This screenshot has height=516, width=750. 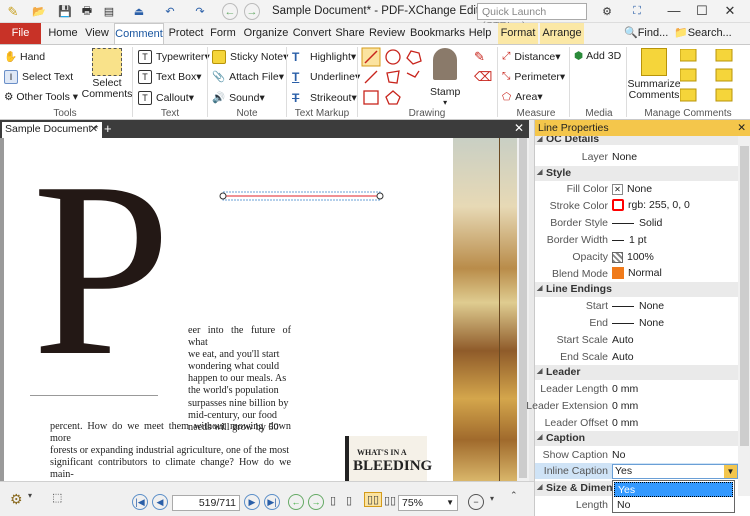 What do you see at coordinates (673, 505) in the screenshot?
I see `option-no: No` at bounding box center [673, 505].